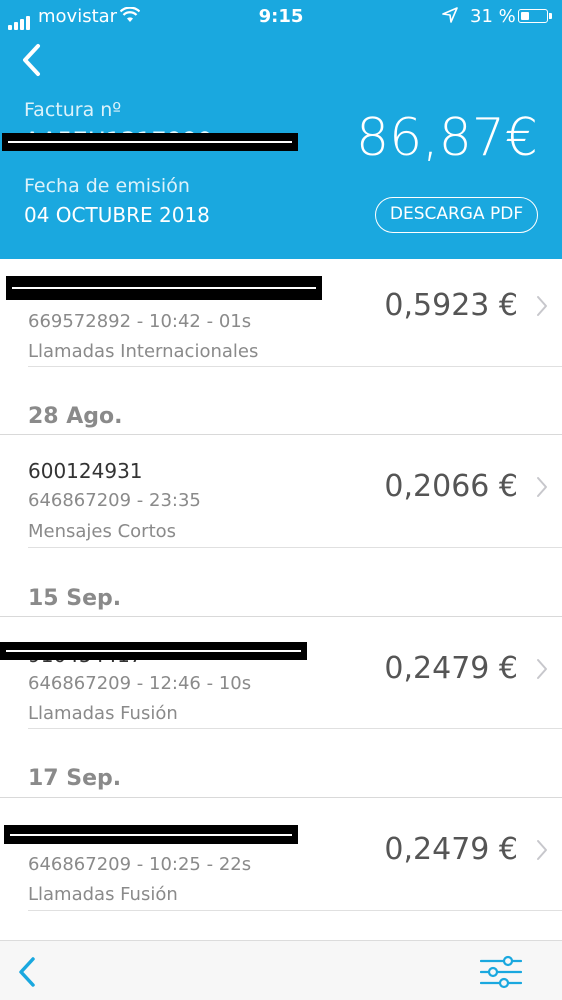 This screenshot has width=562, height=1000. What do you see at coordinates (85, 471) in the screenshot?
I see `entry-number: 600124931` at bounding box center [85, 471].